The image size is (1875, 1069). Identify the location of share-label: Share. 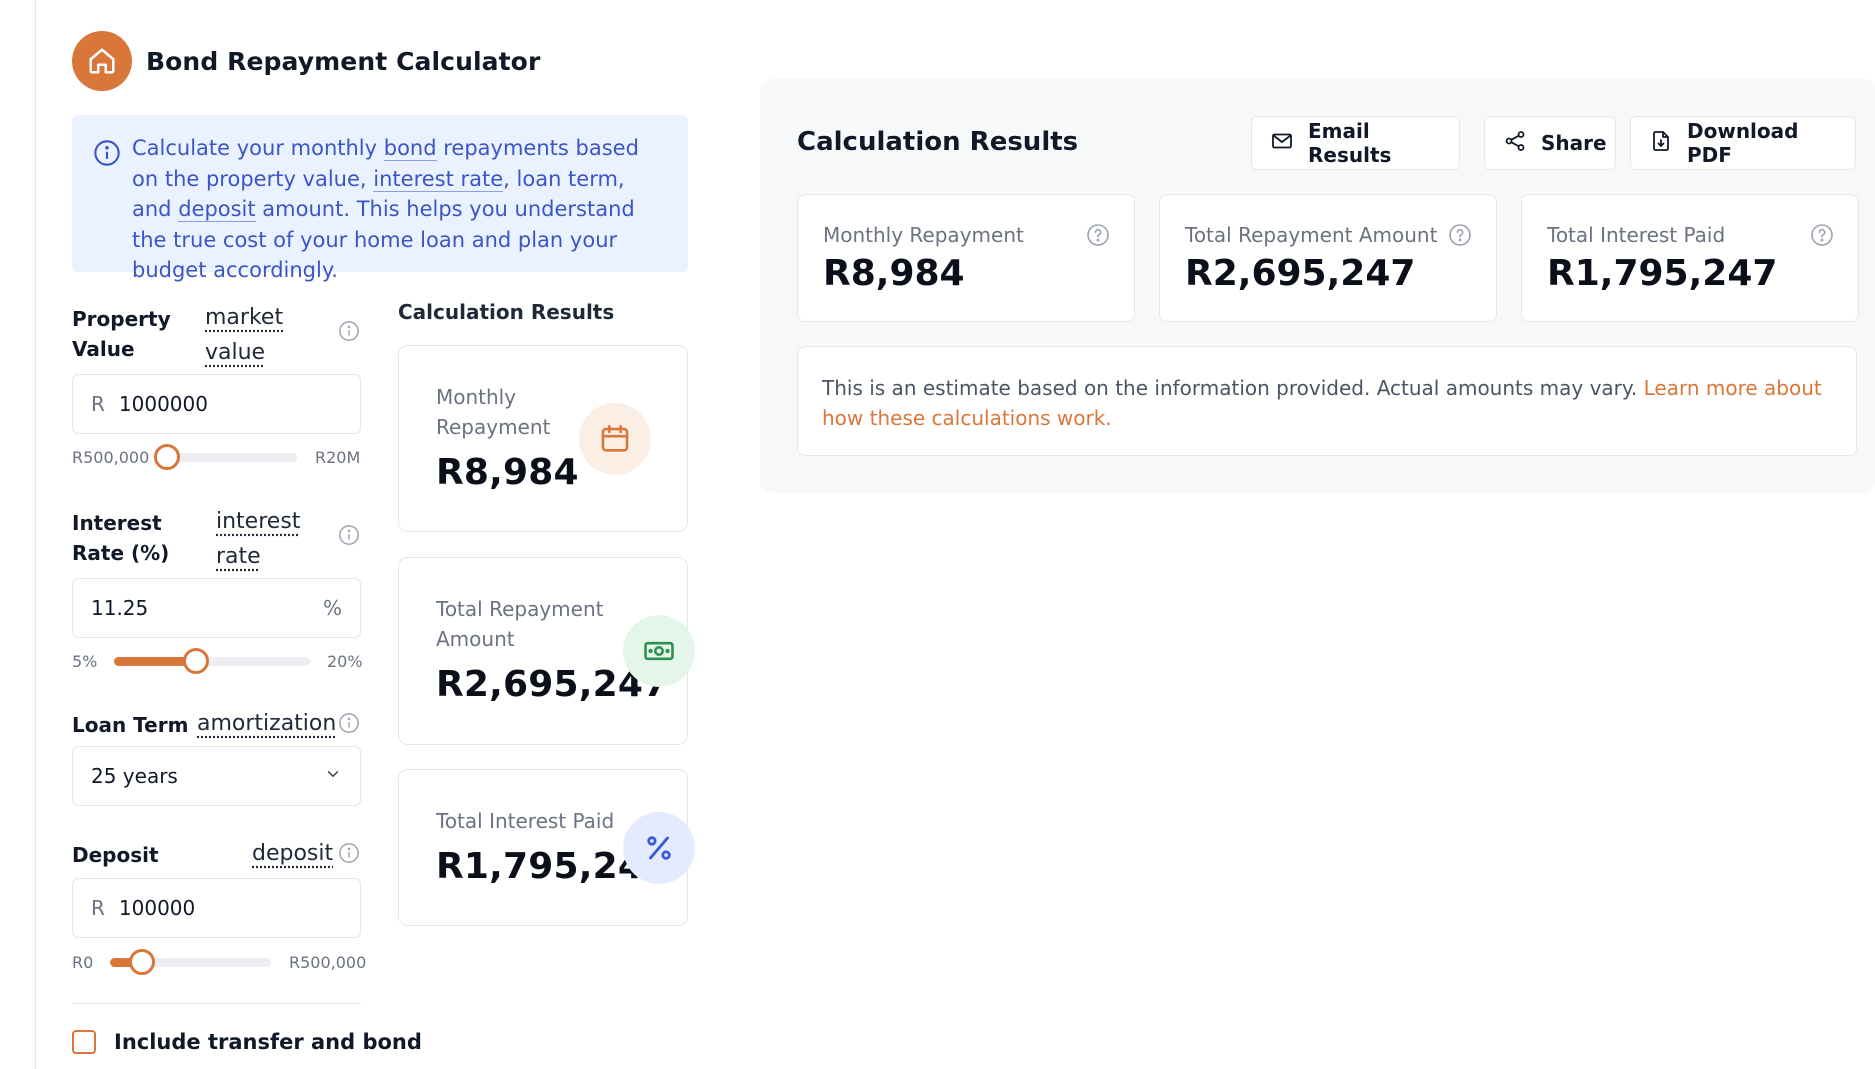
(1574, 143).